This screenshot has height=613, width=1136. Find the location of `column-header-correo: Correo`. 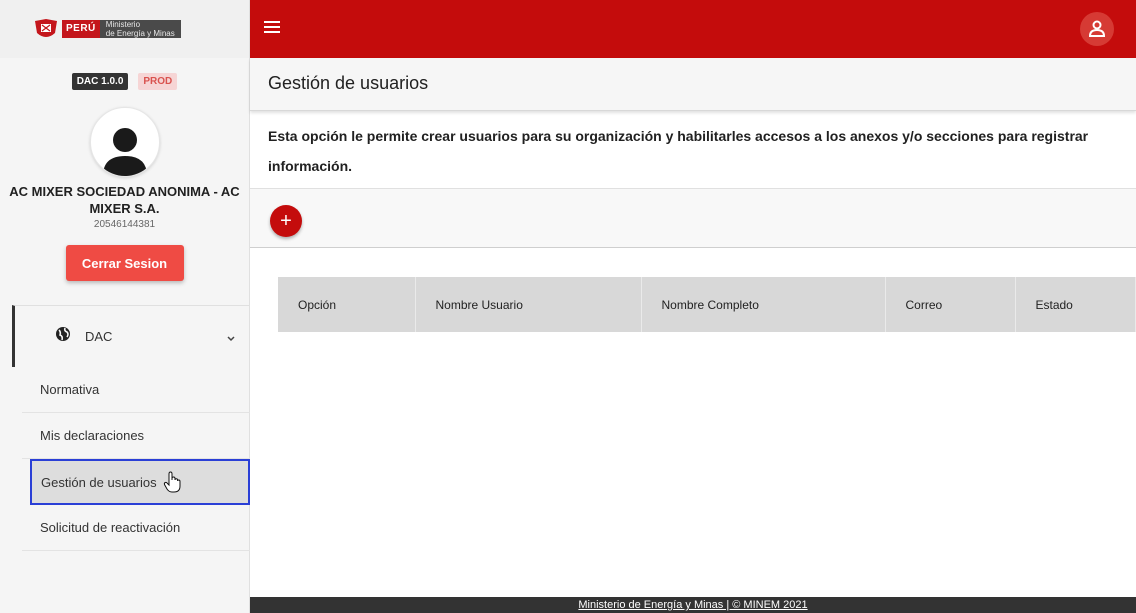

column-header-correo: Correo is located at coordinates (950, 304).